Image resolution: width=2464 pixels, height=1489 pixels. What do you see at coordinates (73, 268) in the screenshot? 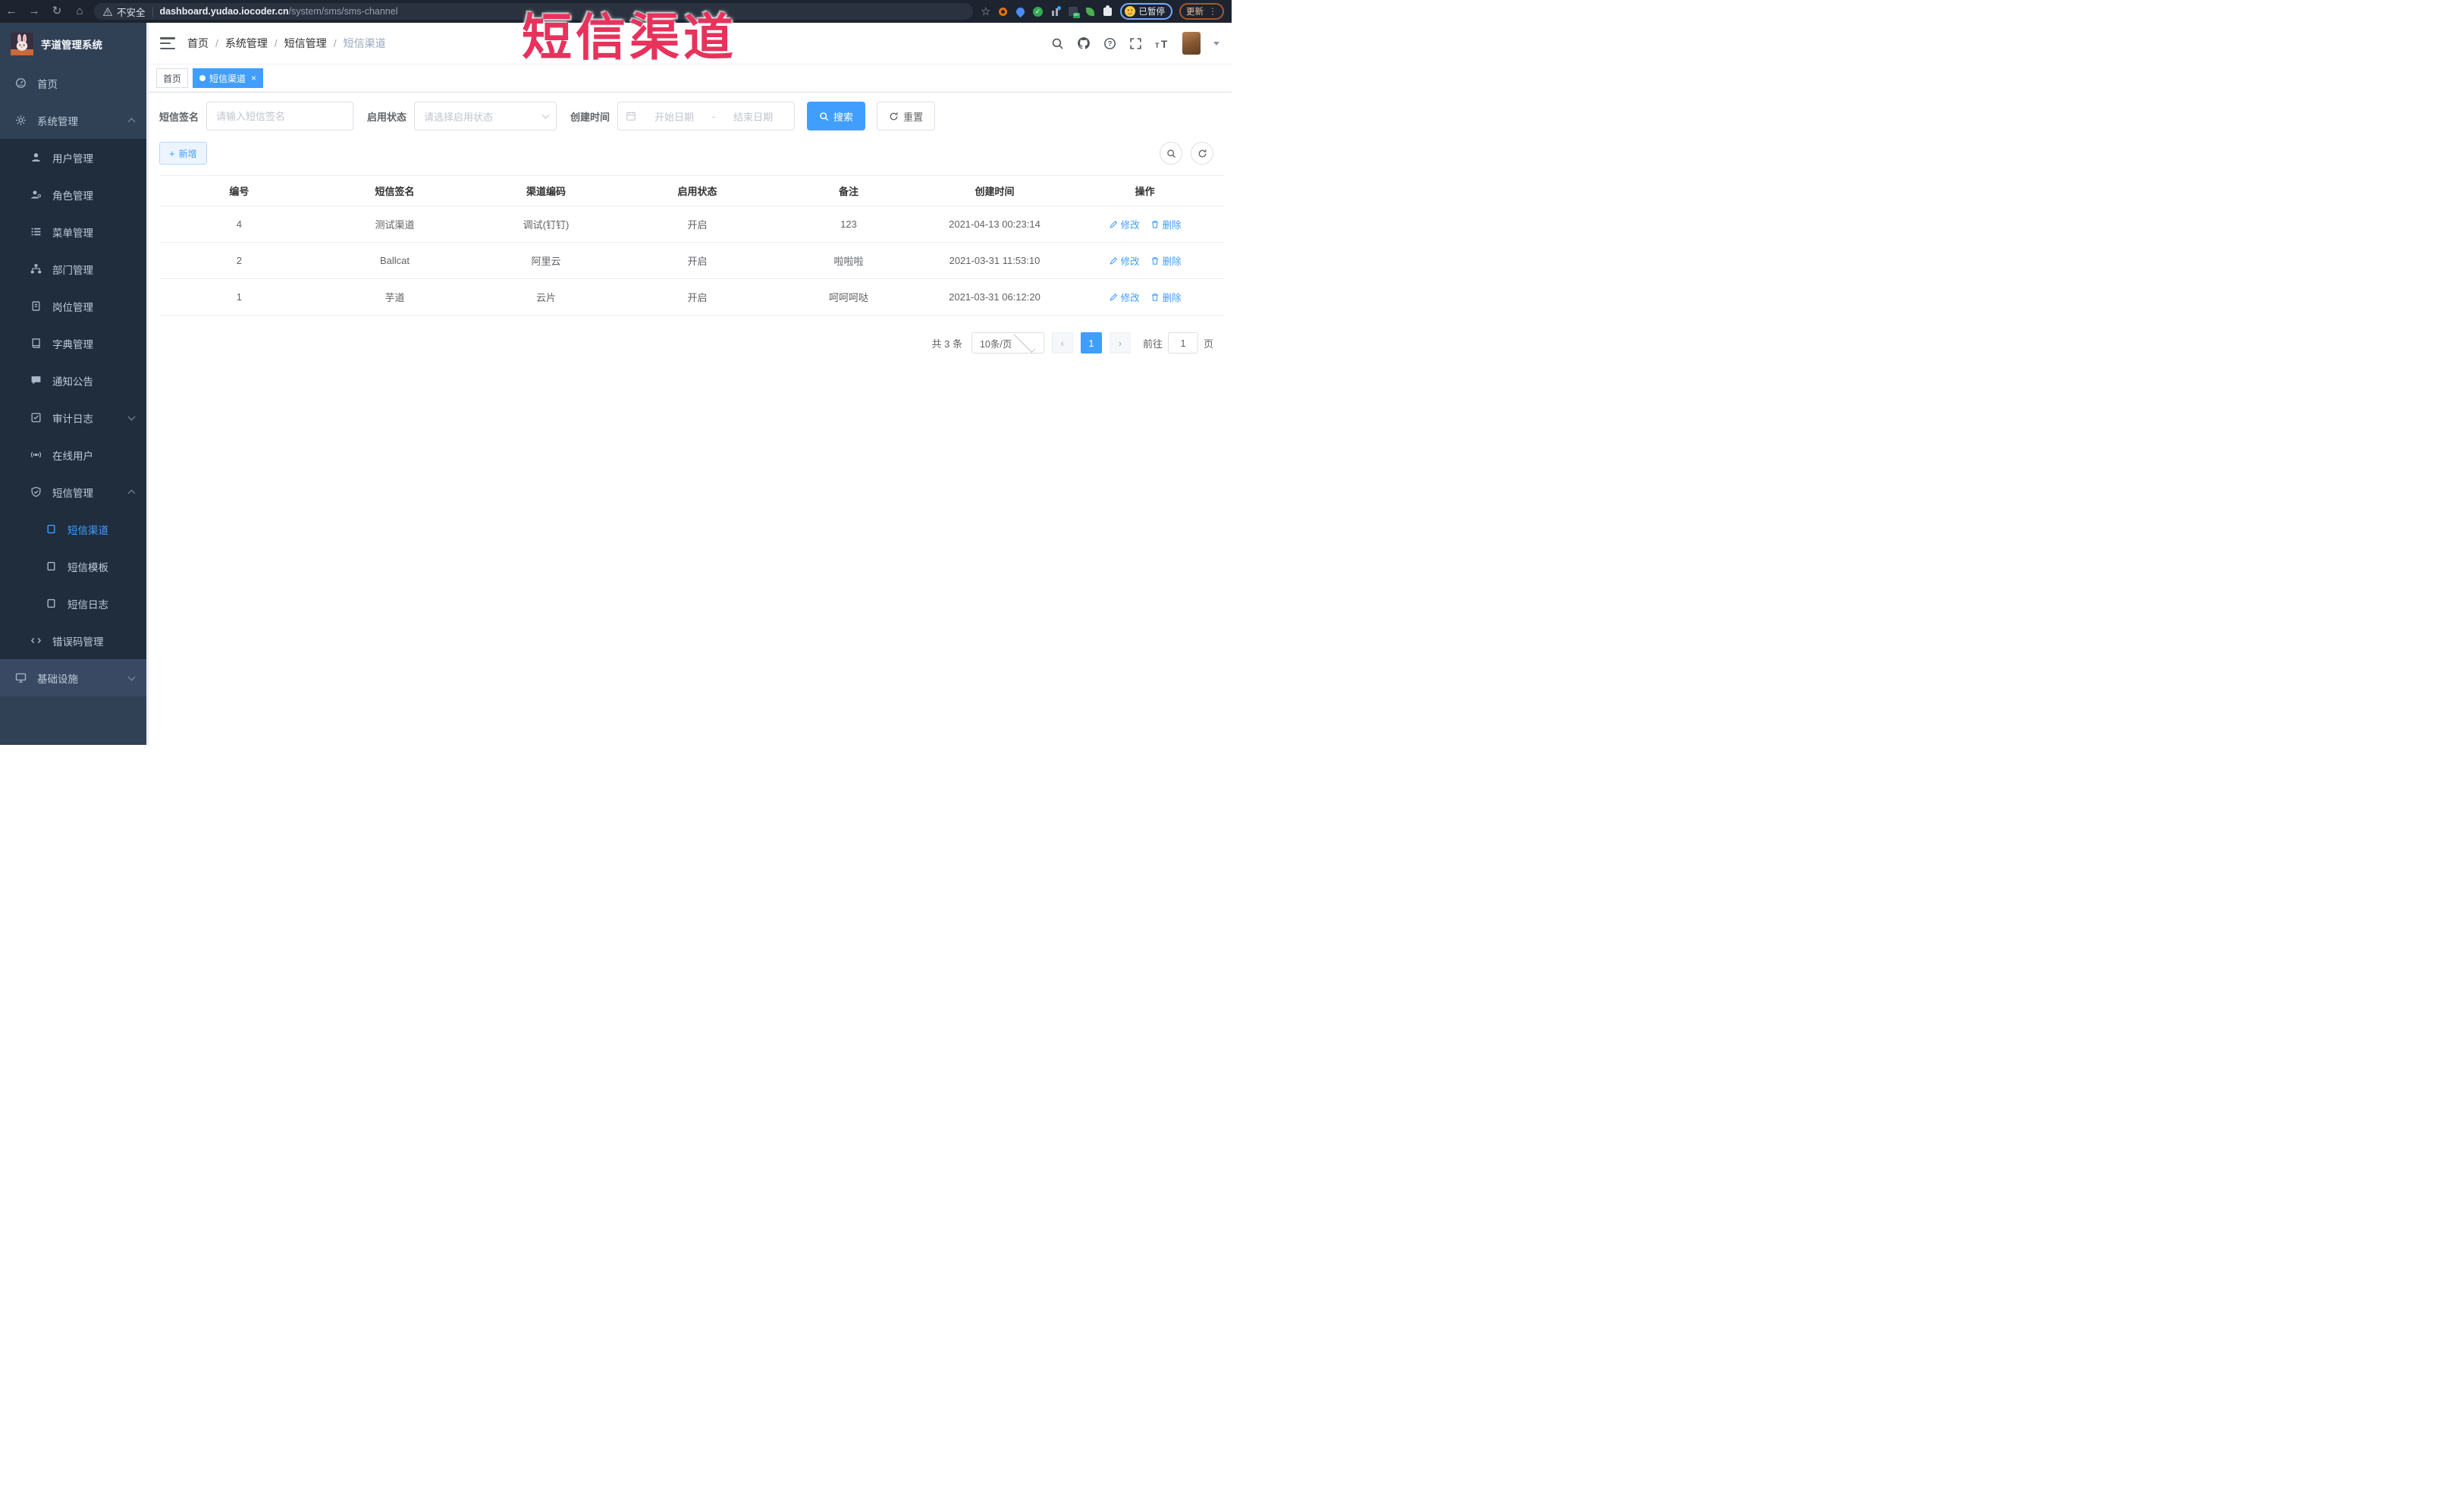
I see `sidebar-item-dept-mgmt: 部门管理` at bounding box center [73, 268].